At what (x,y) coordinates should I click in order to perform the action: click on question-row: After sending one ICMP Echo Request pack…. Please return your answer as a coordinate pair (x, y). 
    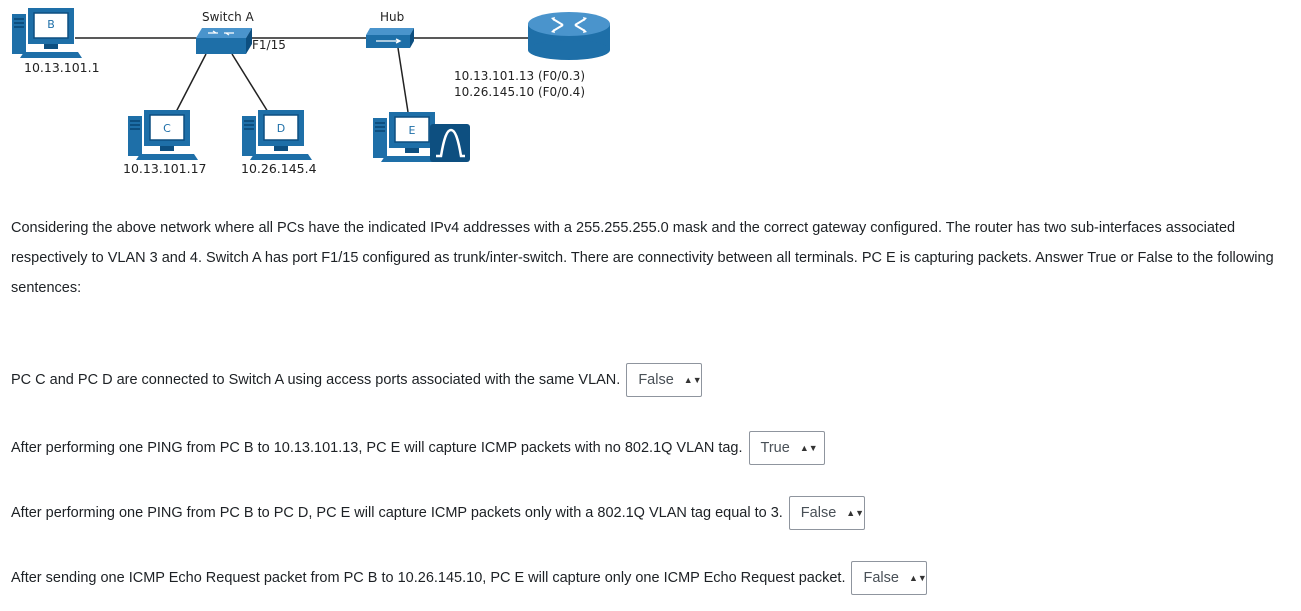
    Looking at the image, I should click on (469, 578).